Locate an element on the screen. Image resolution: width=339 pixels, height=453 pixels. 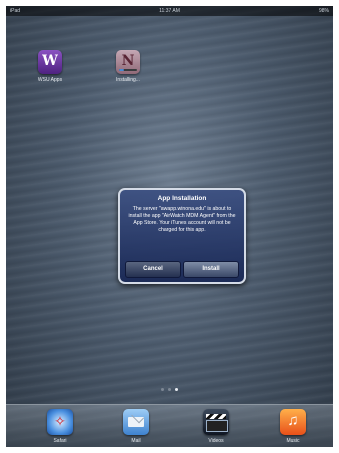
dock-app-safari: ✧ Safari is located at coordinates (60, 426).